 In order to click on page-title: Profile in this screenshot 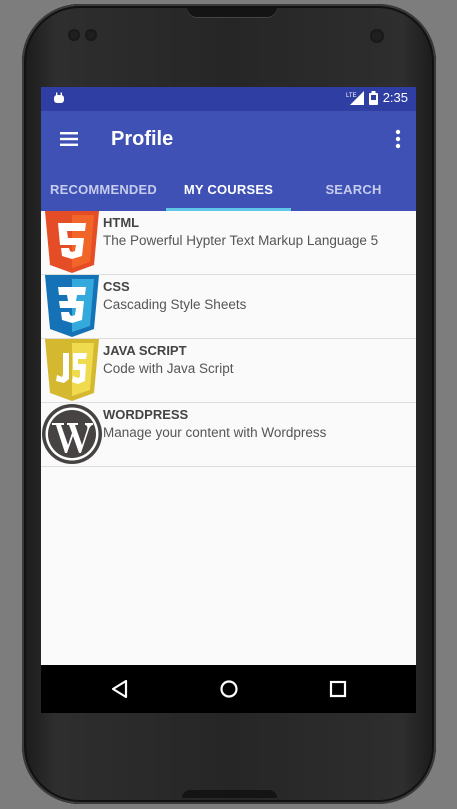, I will do `click(142, 139)`.